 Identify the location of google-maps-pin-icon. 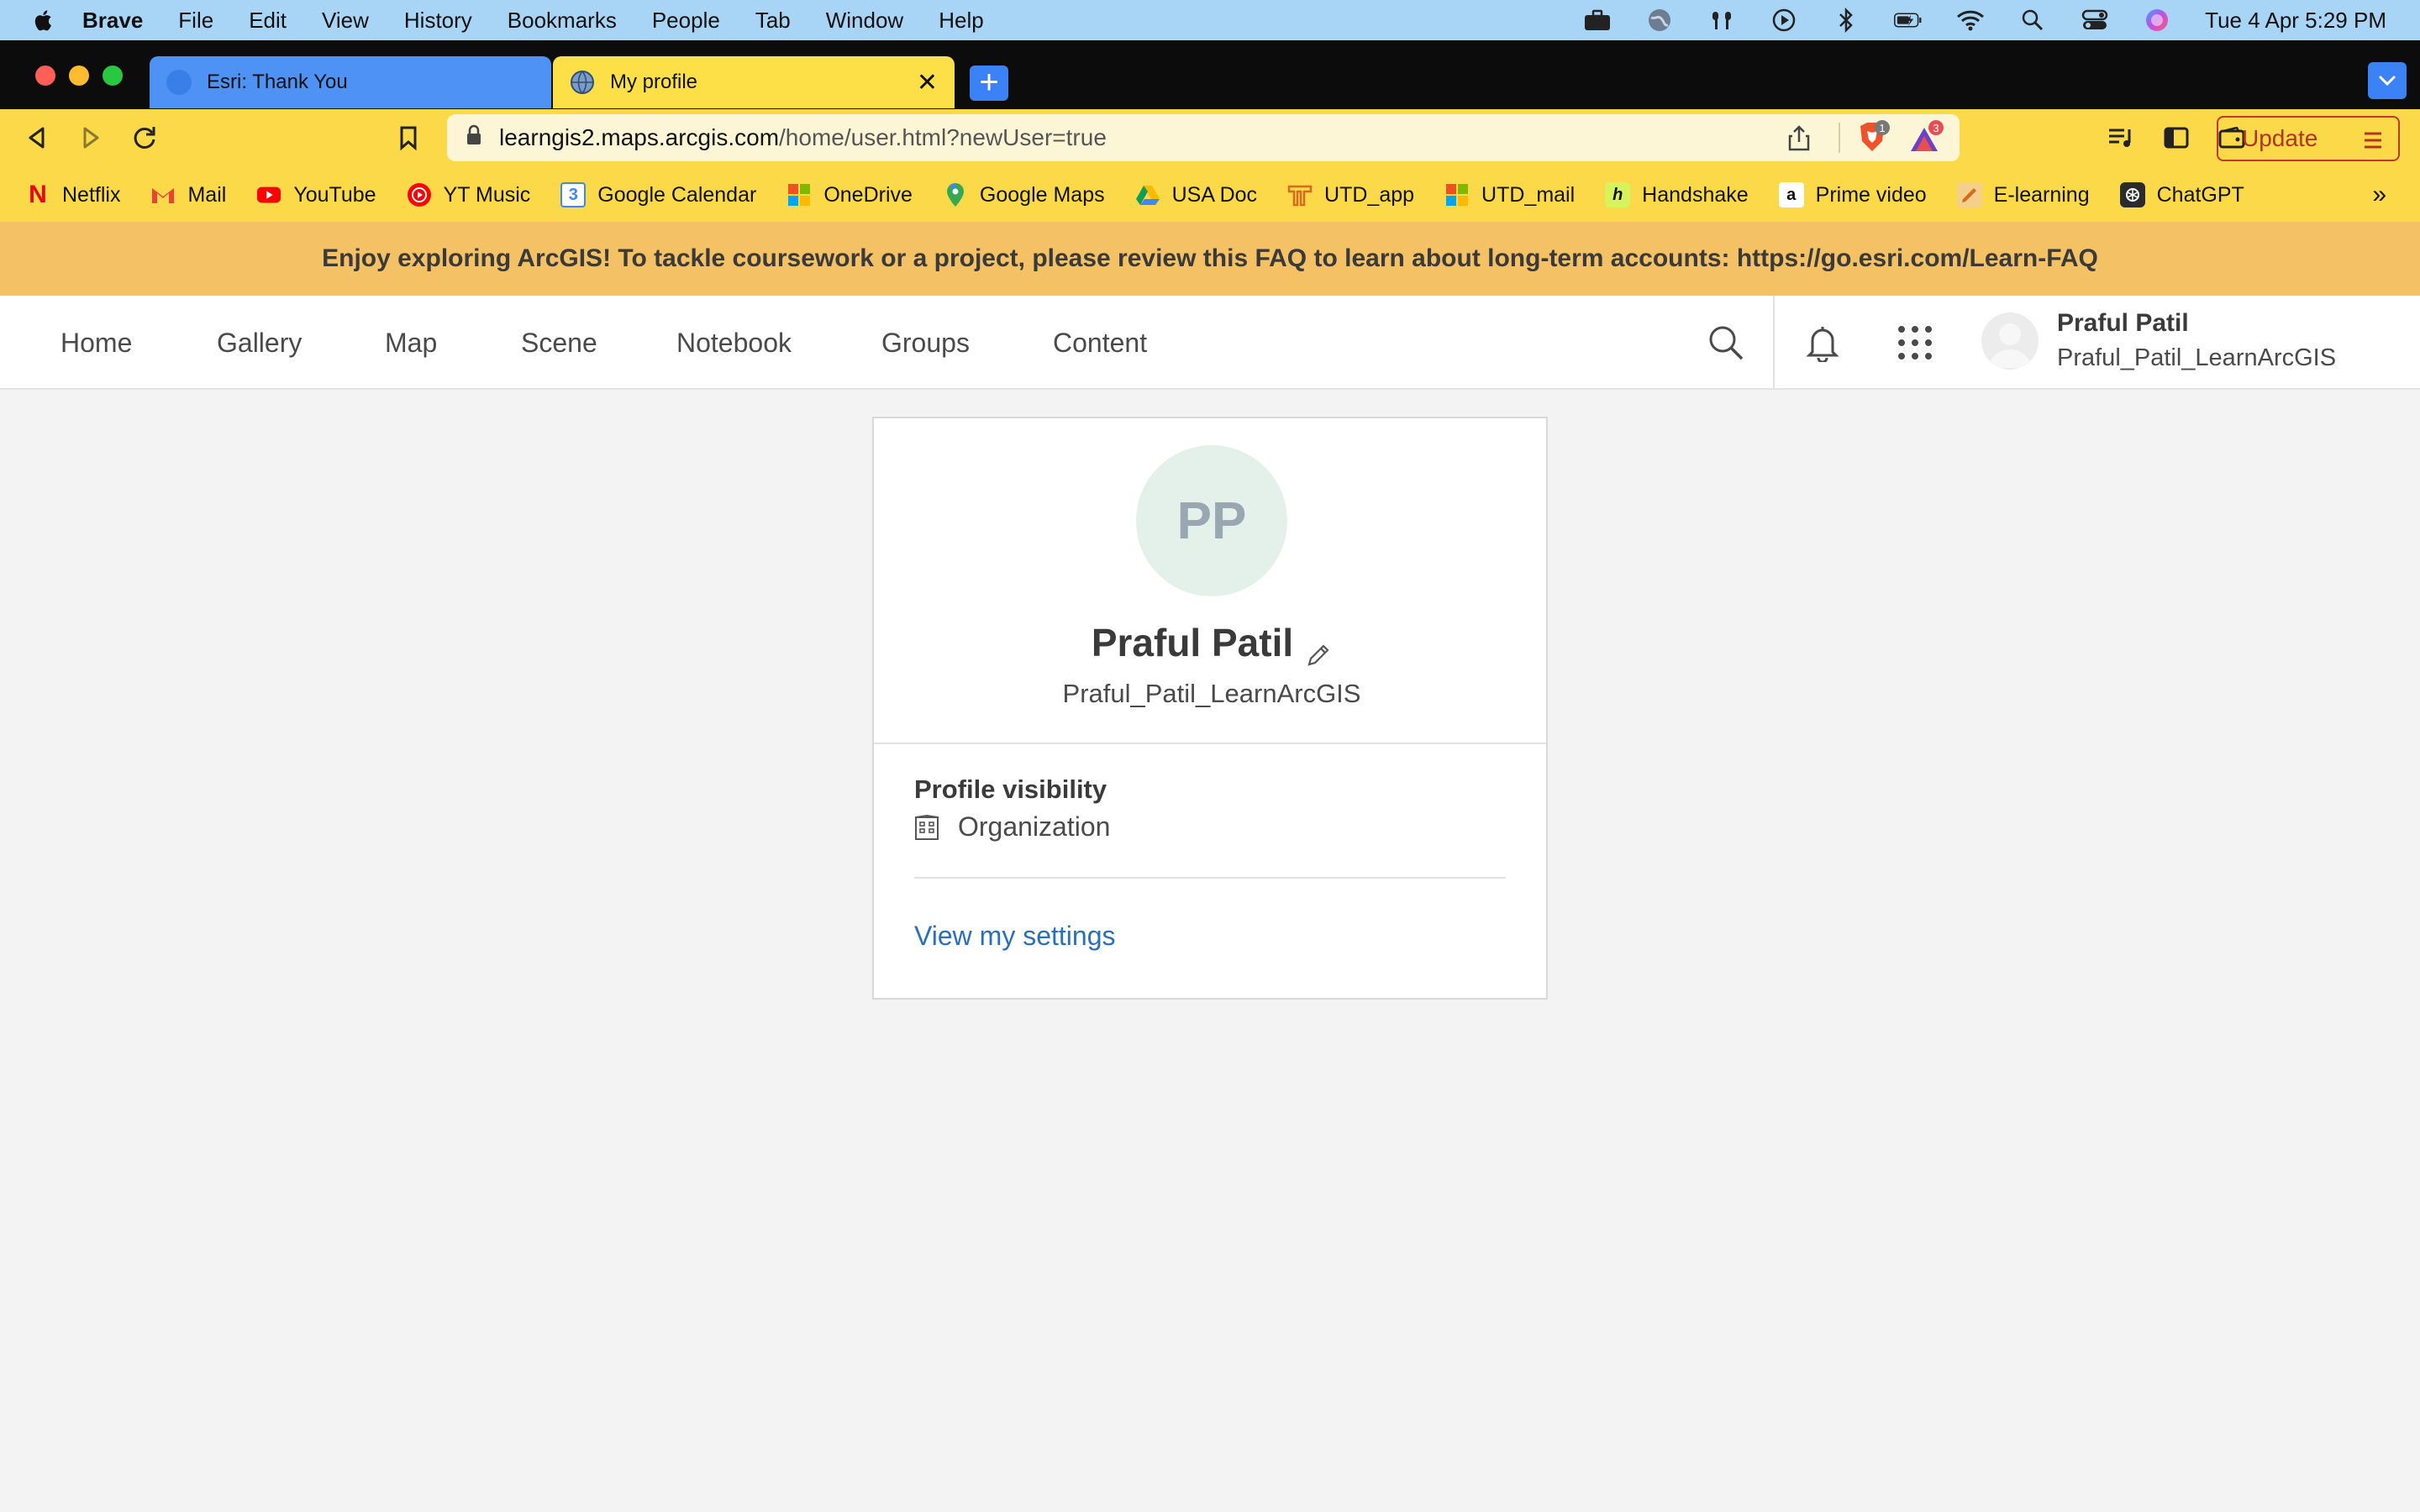
(956, 194).